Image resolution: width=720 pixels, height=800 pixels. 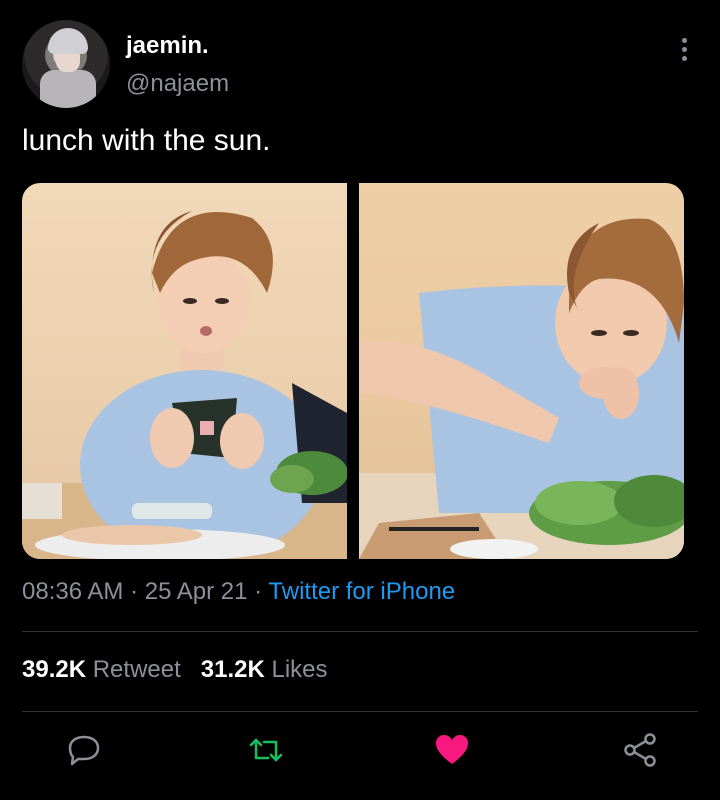 I want to click on tweet-header: jaemin. @najaem, so click(x=360, y=65).